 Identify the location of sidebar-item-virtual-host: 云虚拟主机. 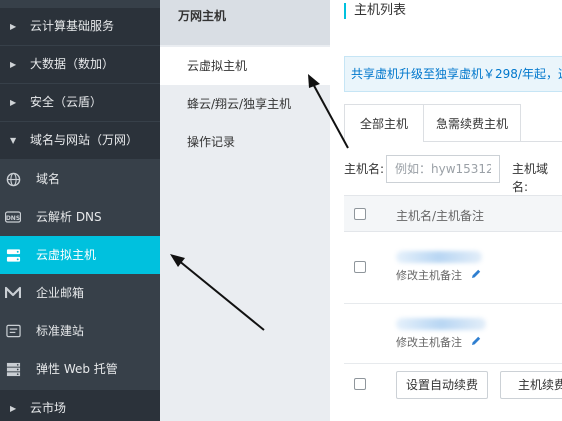
(80, 255).